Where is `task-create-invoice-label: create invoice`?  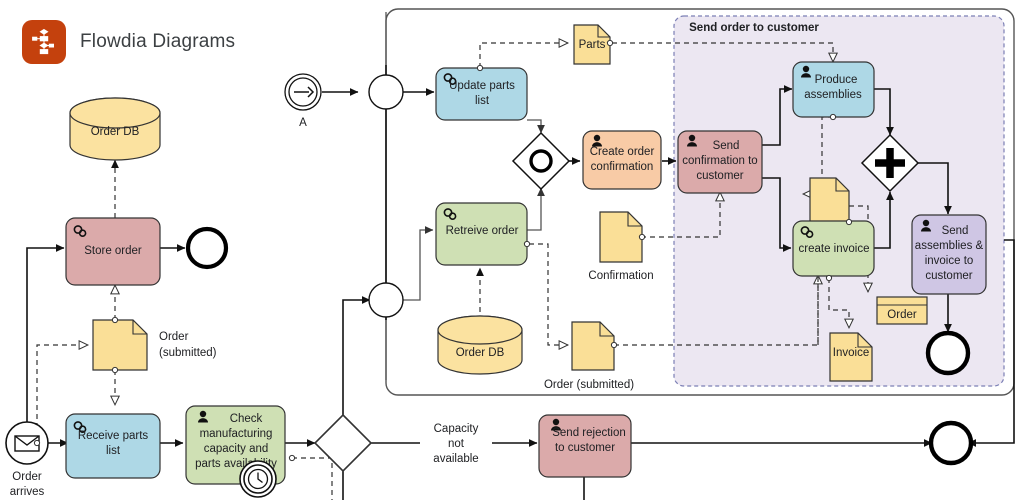
task-create-invoice-label: create invoice is located at coordinates (834, 249).